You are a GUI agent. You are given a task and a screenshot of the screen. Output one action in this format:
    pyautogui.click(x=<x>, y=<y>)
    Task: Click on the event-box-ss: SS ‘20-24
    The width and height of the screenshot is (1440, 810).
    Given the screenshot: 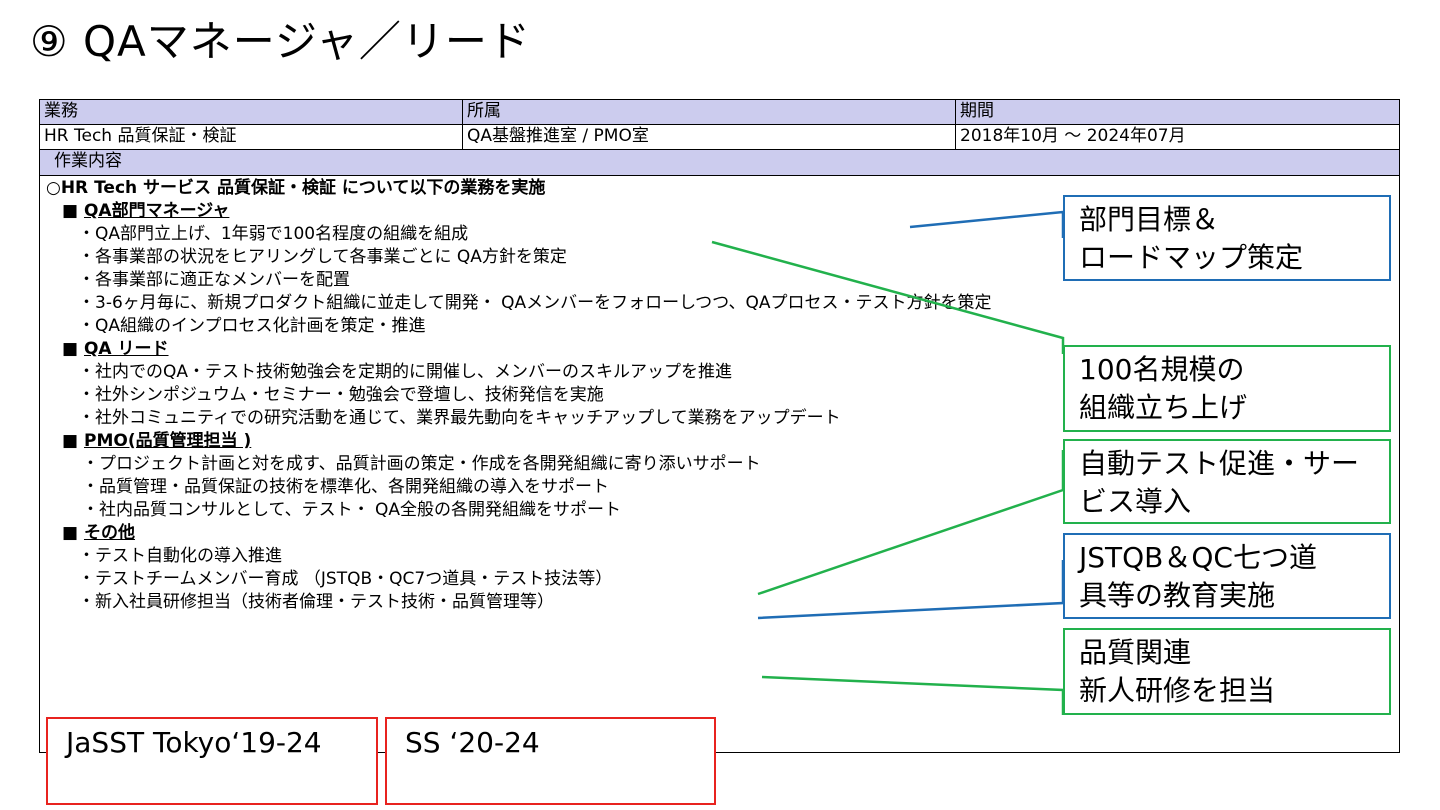 What is the action you would take?
    pyautogui.click(x=550, y=761)
    